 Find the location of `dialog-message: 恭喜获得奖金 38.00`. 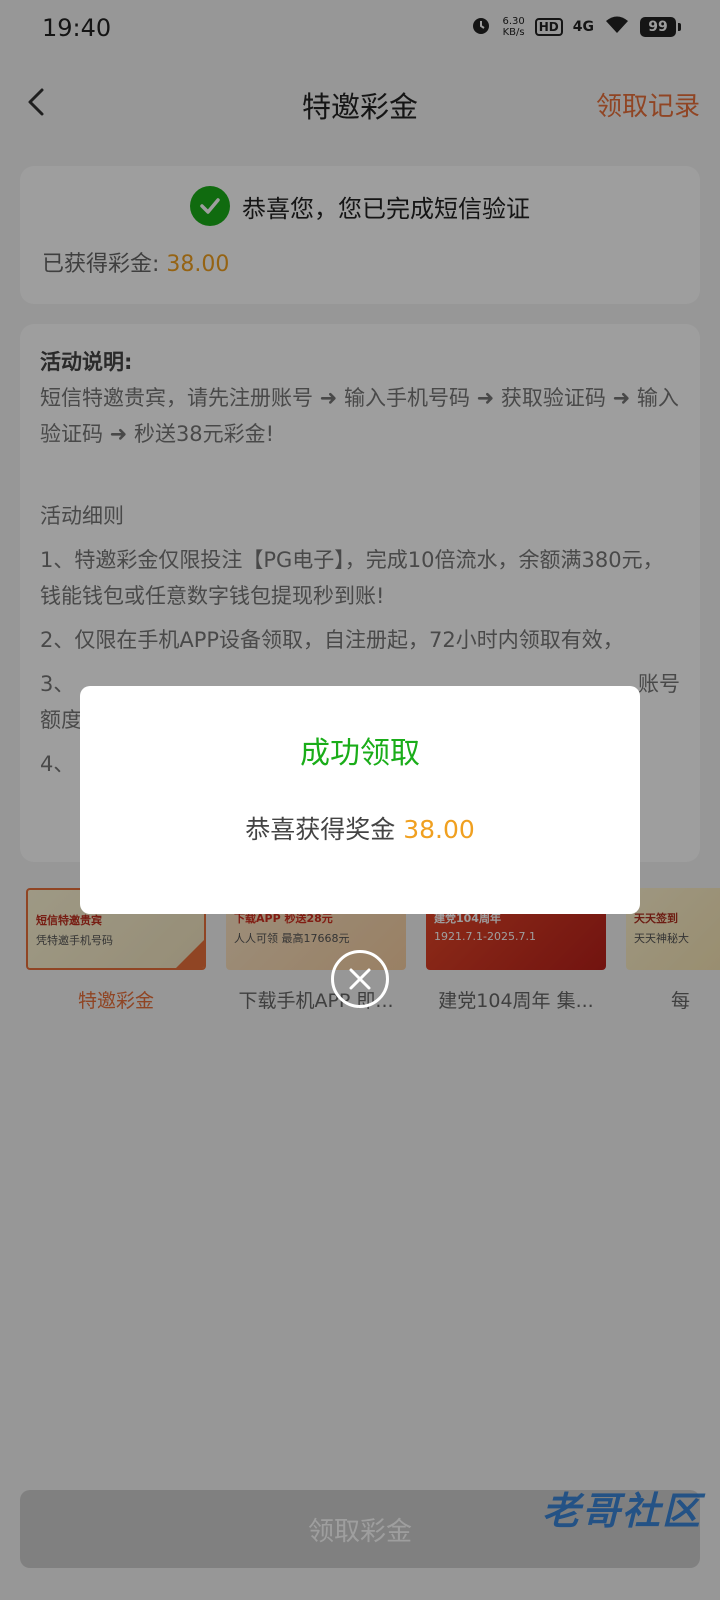

dialog-message: 恭喜获得奖金 38.00 is located at coordinates (360, 829).